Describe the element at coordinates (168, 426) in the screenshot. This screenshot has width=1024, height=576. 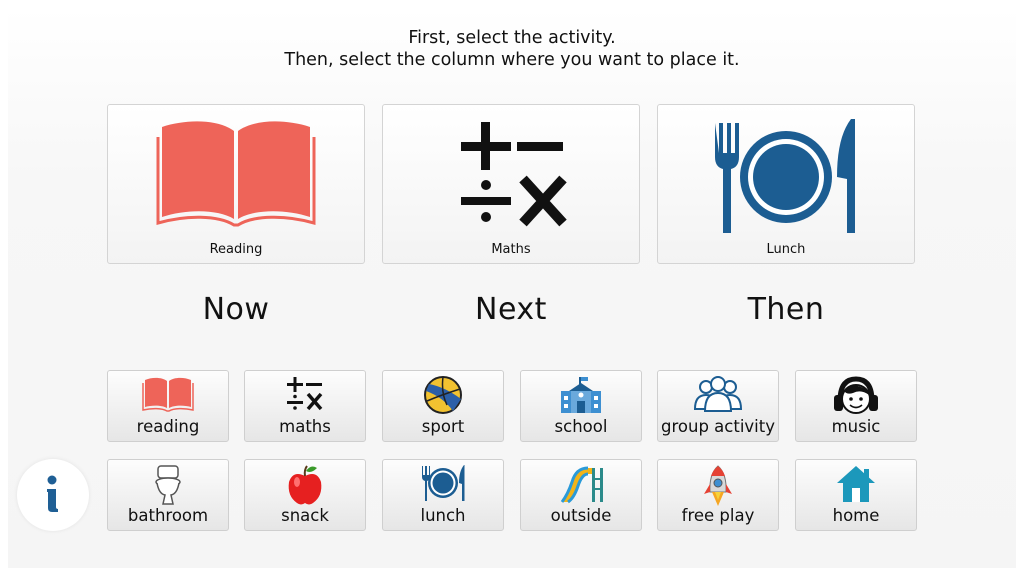
I see `activity-label: reading` at that location.